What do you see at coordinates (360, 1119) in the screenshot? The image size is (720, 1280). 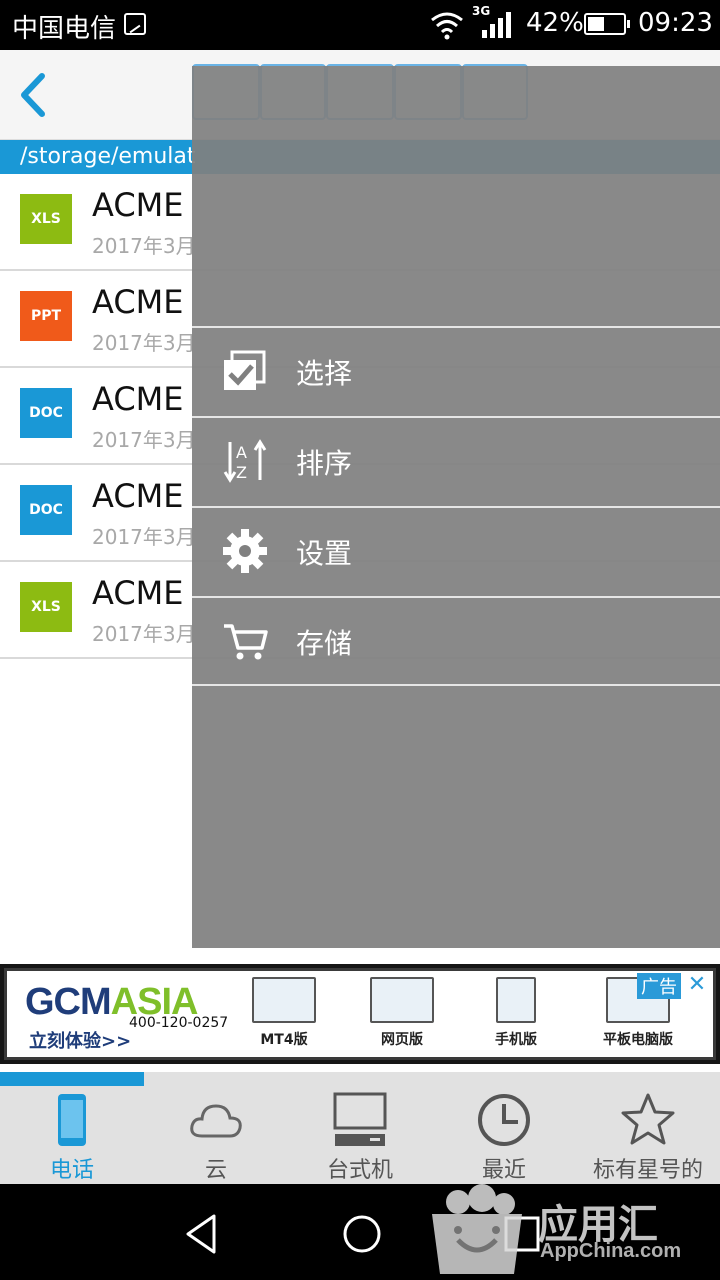 I see `desktop-icon` at bounding box center [360, 1119].